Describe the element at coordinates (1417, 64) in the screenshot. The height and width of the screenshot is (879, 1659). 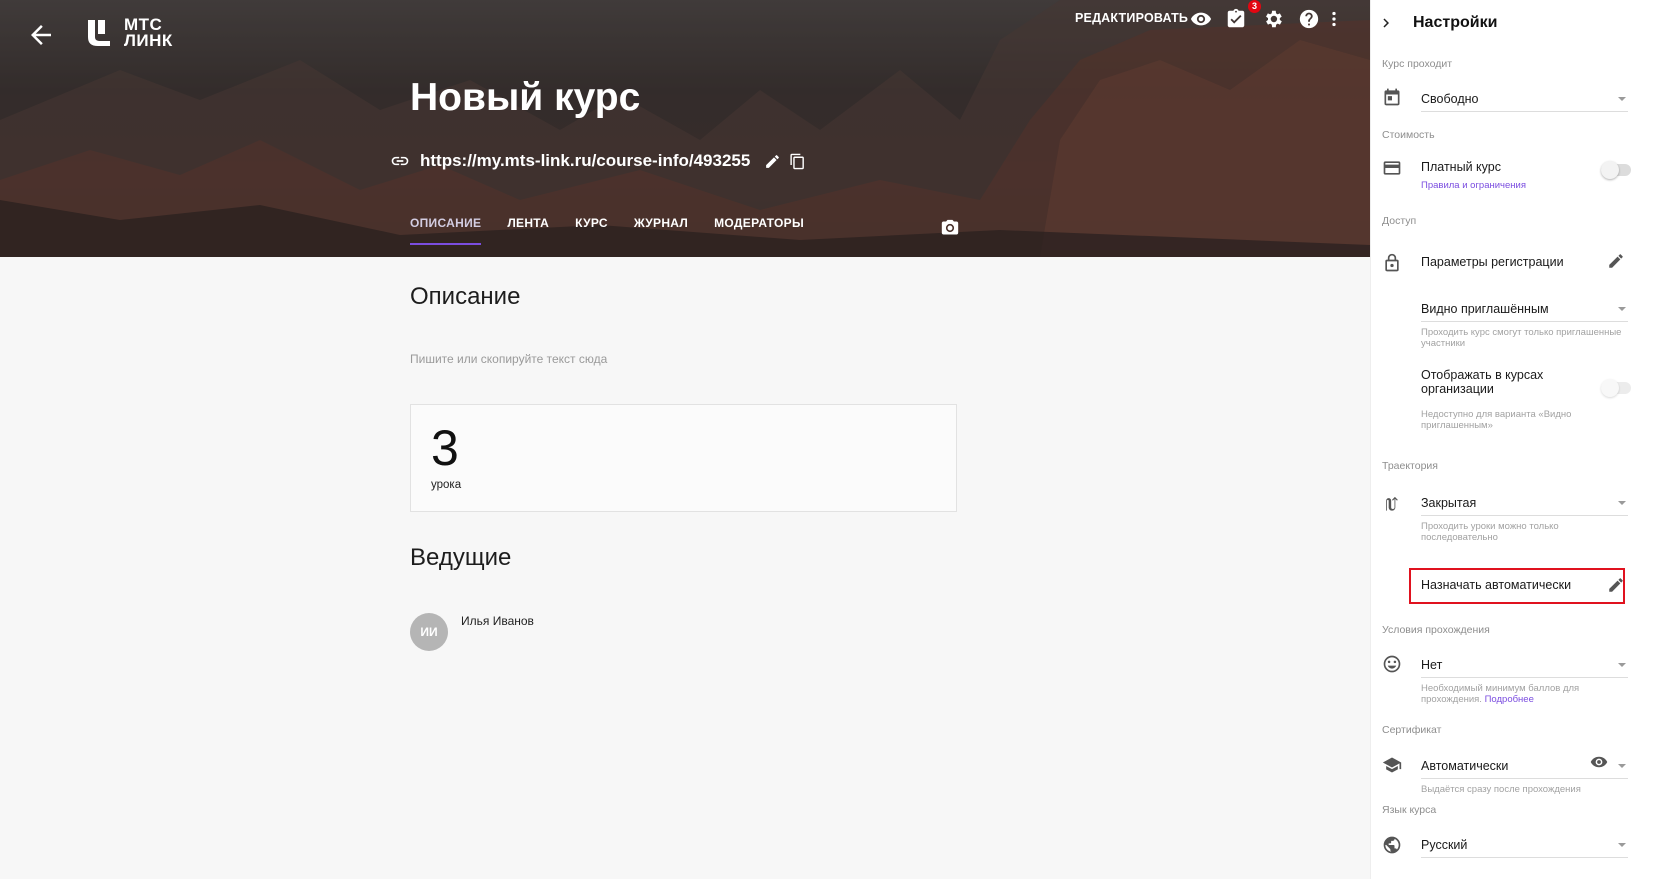
I see `section-passing: Курс проходит` at that location.